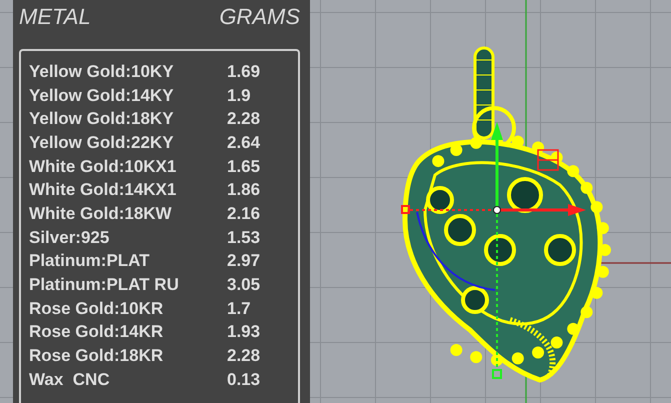 The width and height of the screenshot is (671, 403). I want to click on weight-value: 0.13, so click(243, 380).